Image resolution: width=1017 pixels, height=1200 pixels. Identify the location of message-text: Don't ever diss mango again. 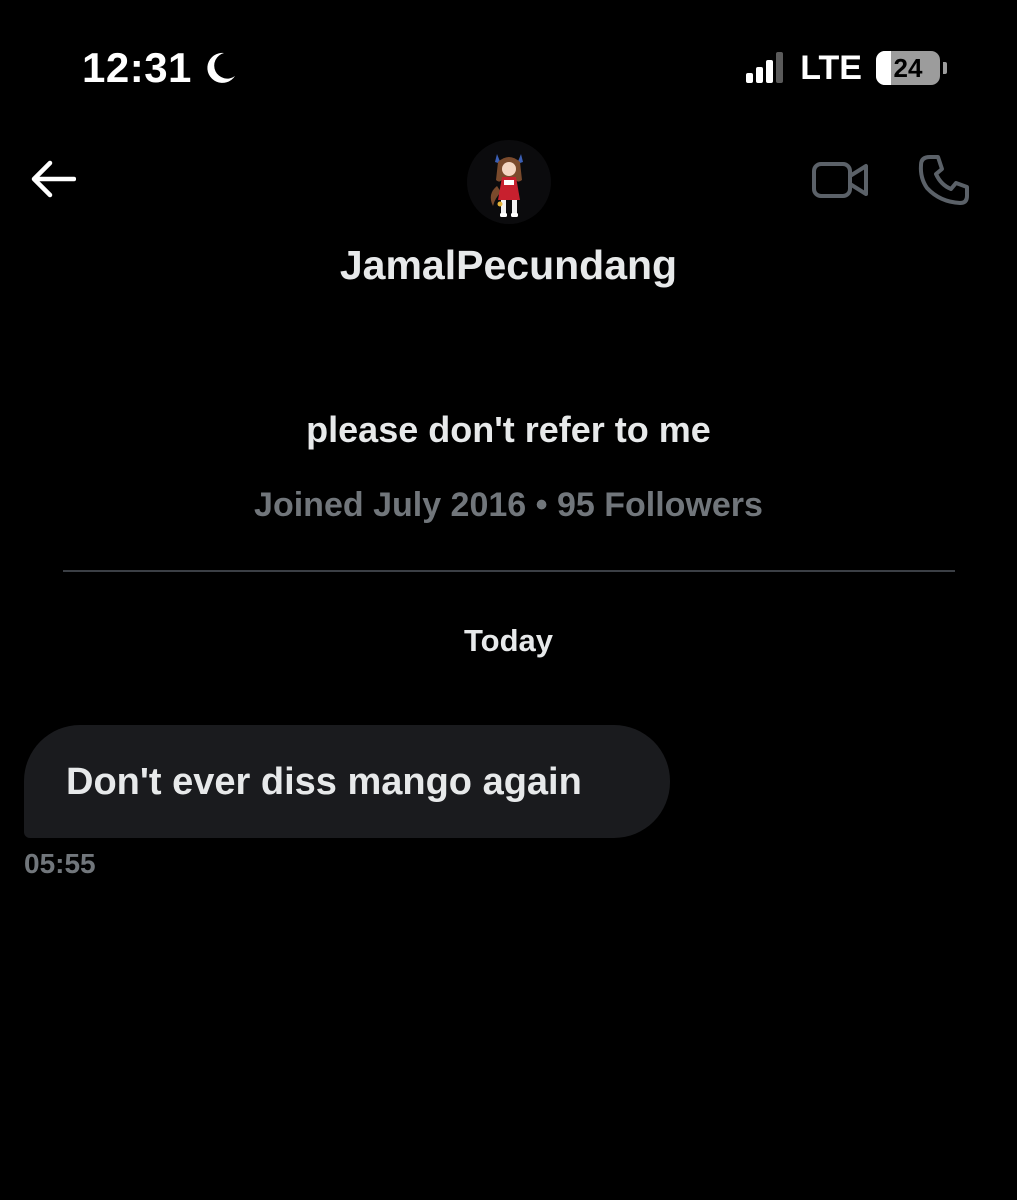
(324, 781).